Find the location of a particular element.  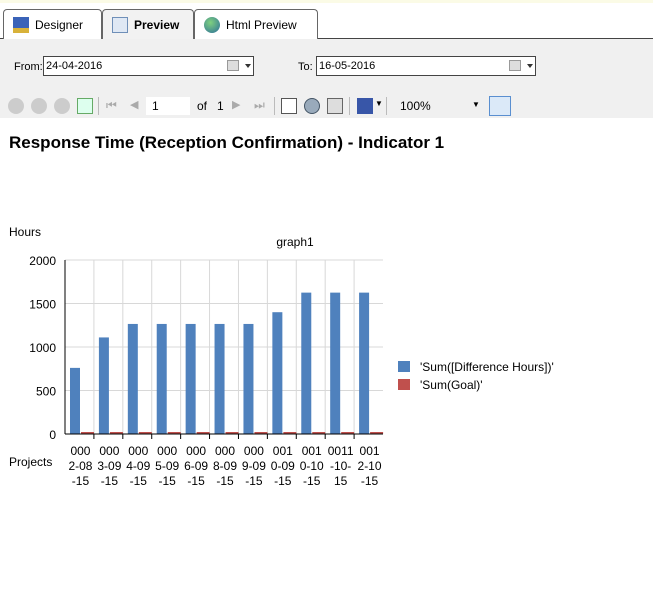

report-toolbar: ⏮ ◀ 1 of 1 ▶ ⏭ ▼ 100% ▼ is located at coordinates (326, 106).